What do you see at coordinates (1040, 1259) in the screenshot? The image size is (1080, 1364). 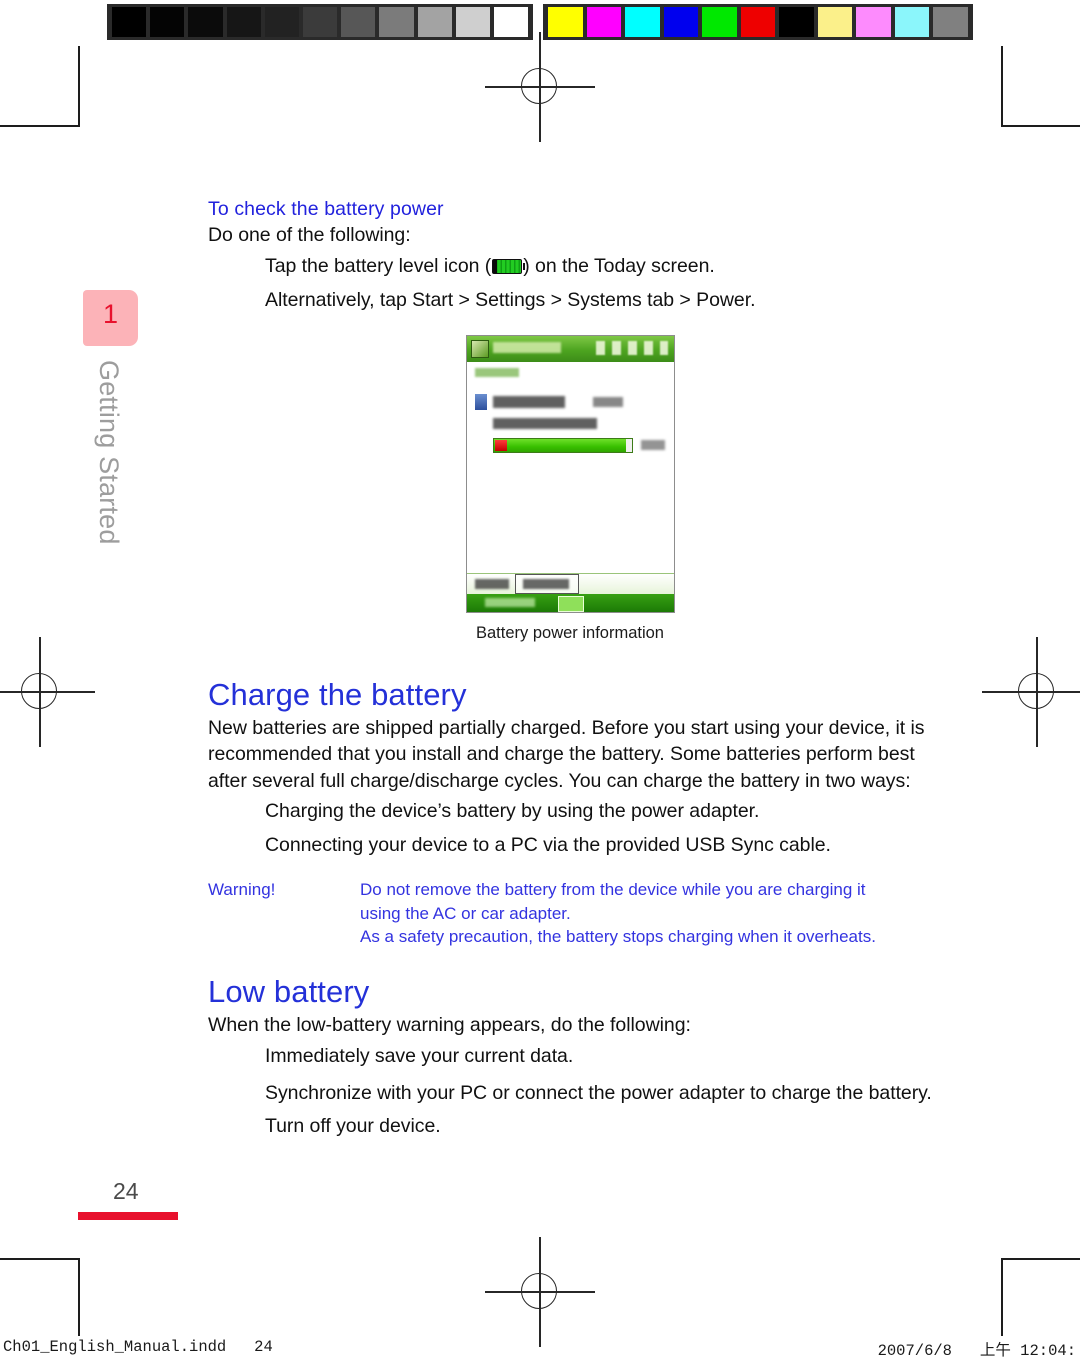 I see `crop-mark-bottom-right-horizontal` at bounding box center [1040, 1259].